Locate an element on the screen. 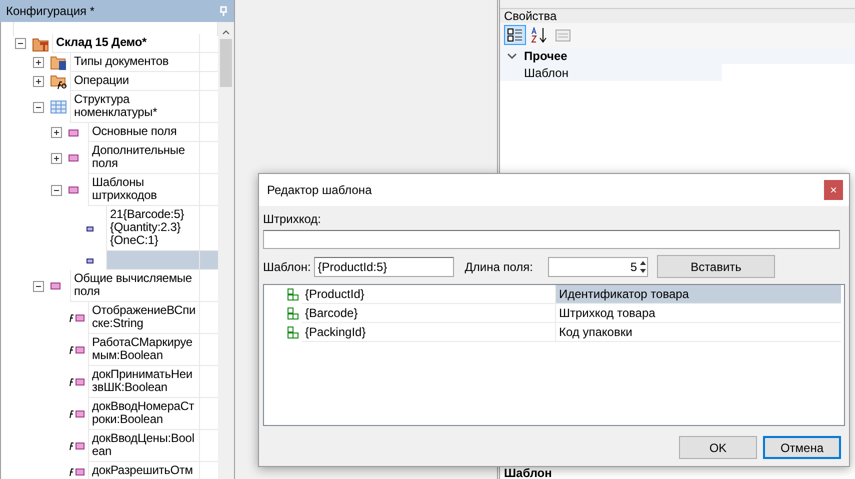 The image size is (855, 479). tree-item: Структура номенклатуры* is located at coordinates (135, 107).